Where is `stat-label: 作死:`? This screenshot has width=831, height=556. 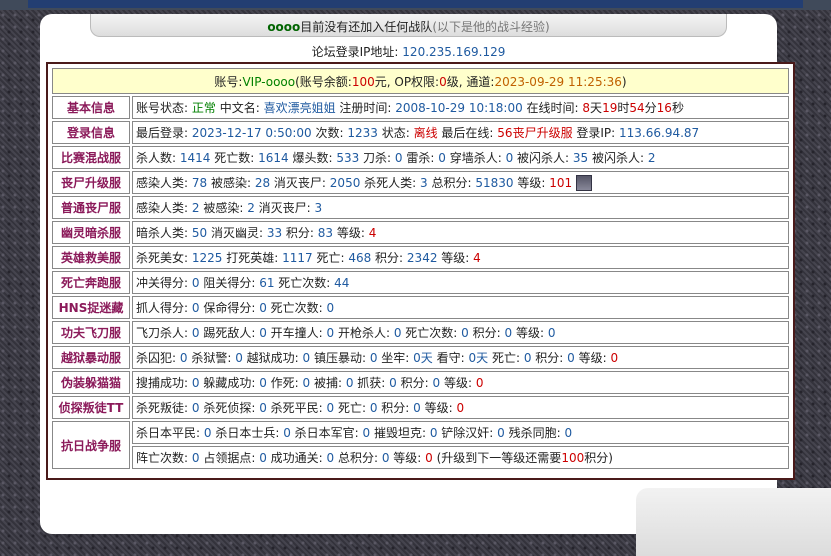
stat-label: 作死: is located at coordinates (284, 383).